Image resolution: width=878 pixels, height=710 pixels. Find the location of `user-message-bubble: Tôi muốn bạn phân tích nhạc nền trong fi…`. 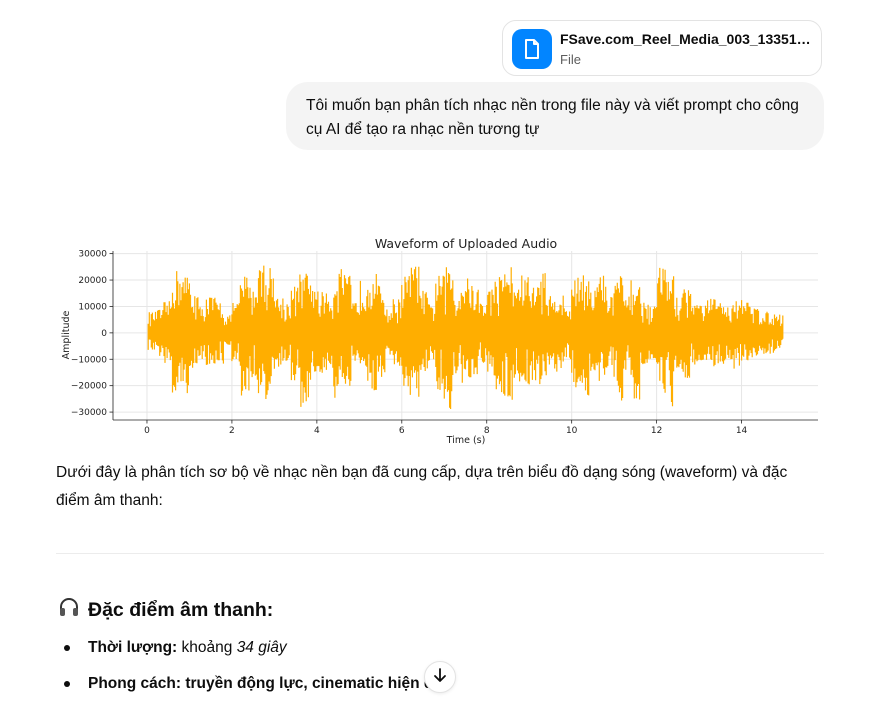

user-message-bubble: Tôi muốn bạn phân tích nhạc nền trong fi… is located at coordinates (555, 116).